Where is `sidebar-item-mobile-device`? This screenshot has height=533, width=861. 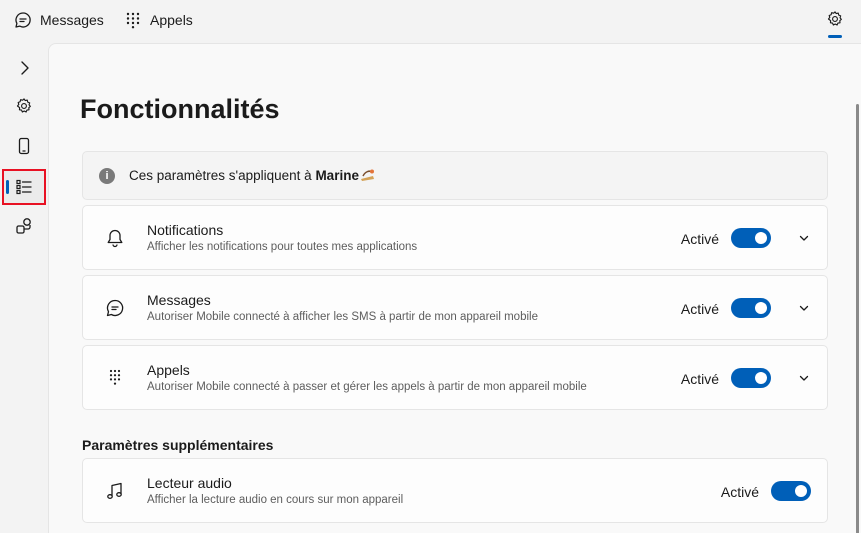 sidebar-item-mobile-device is located at coordinates (24, 146).